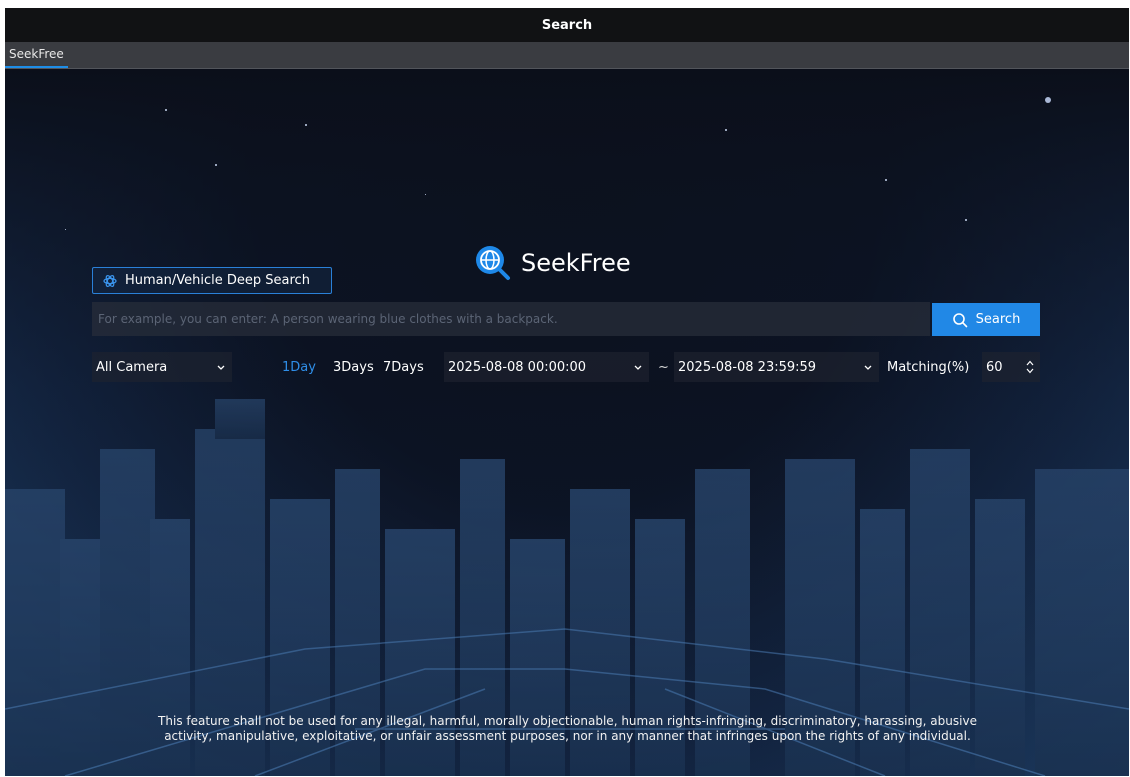 This screenshot has height=777, width=1130. Describe the element at coordinates (511, 319) in the screenshot. I see `search-input` at that location.